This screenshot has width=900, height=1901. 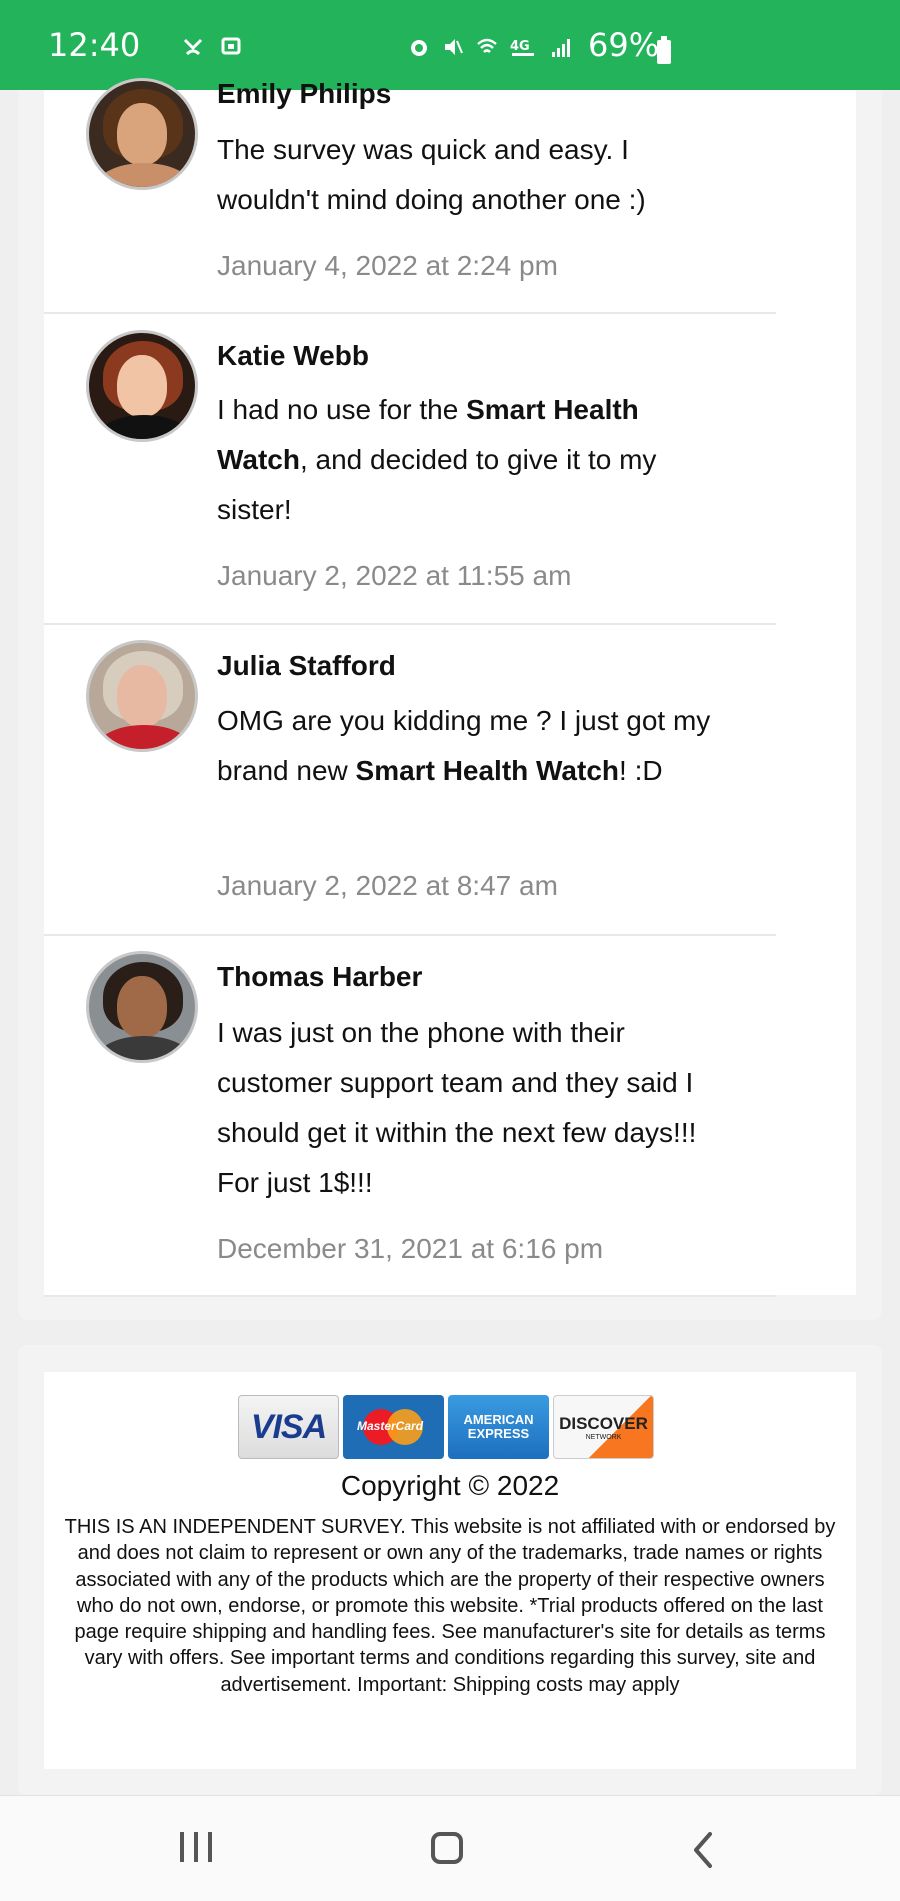 What do you see at coordinates (454, 47) in the screenshot?
I see `mute-icon` at bounding box center [454, 47].